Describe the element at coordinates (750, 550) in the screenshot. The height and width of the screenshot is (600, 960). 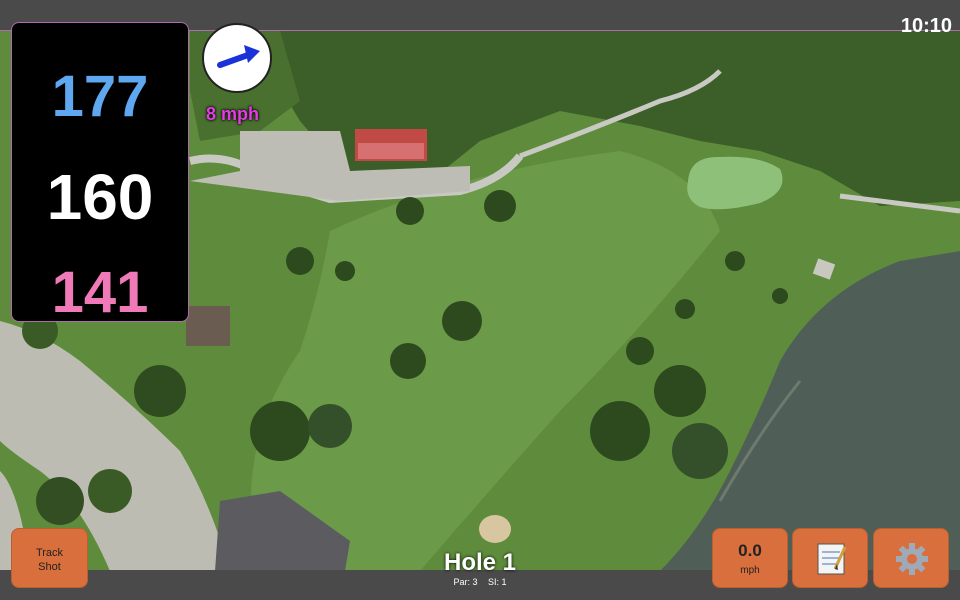
I see `speed-value: 0.0` at that location.